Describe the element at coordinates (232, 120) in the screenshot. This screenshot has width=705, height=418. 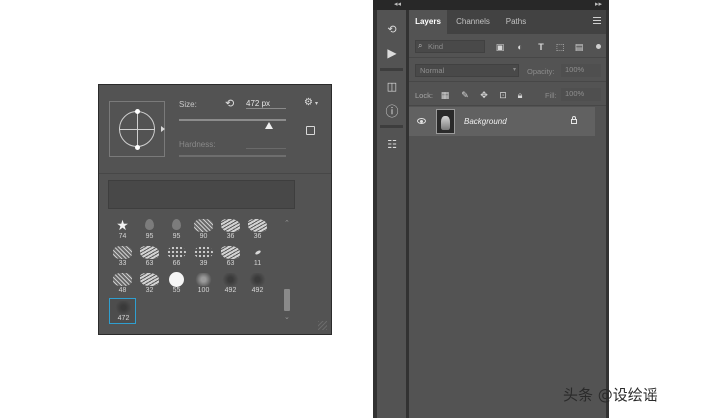
I see `size-slider-track` at that location.